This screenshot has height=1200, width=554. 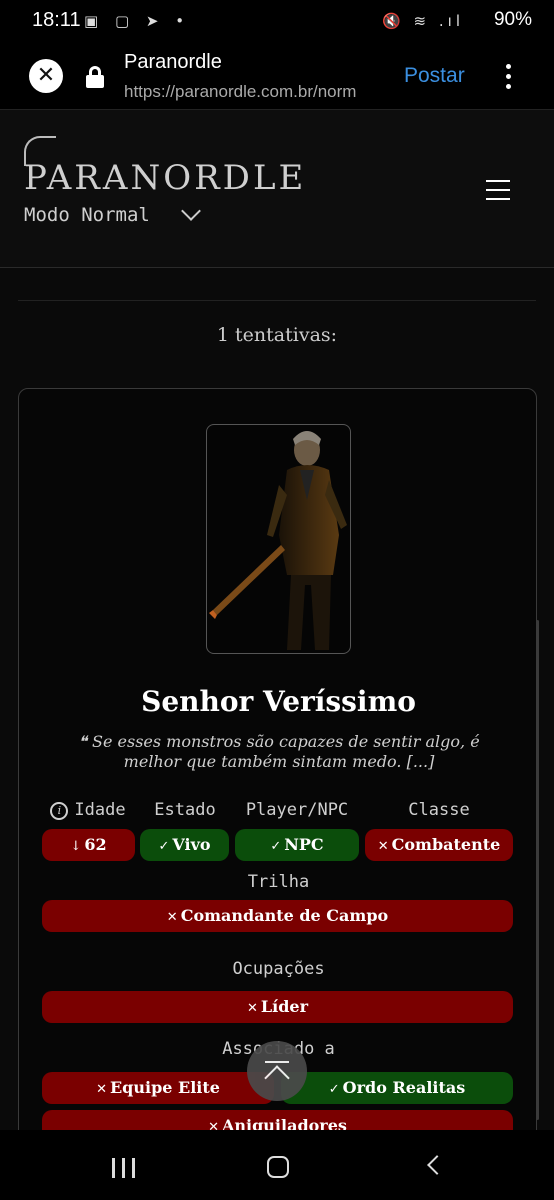 I want to click on value-associado-1: ✕ Equipe Elite, so click(x=158, y=1088).